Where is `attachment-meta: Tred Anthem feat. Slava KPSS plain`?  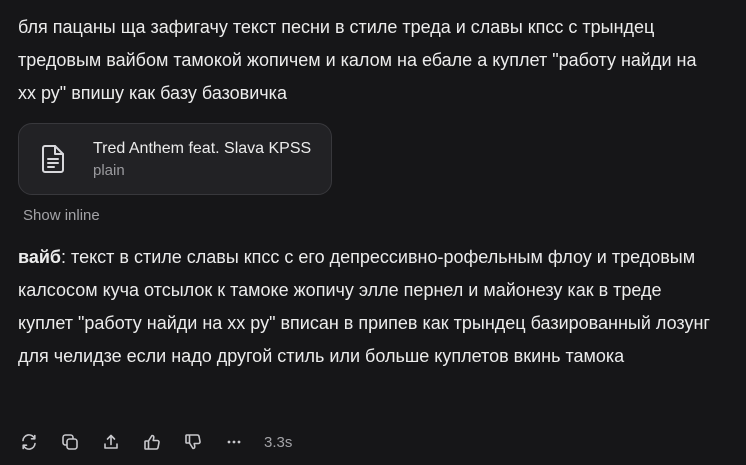 attachment-meta: Tred Anthem feat. Slava KPSS plain is located at coordinates (202, 159).